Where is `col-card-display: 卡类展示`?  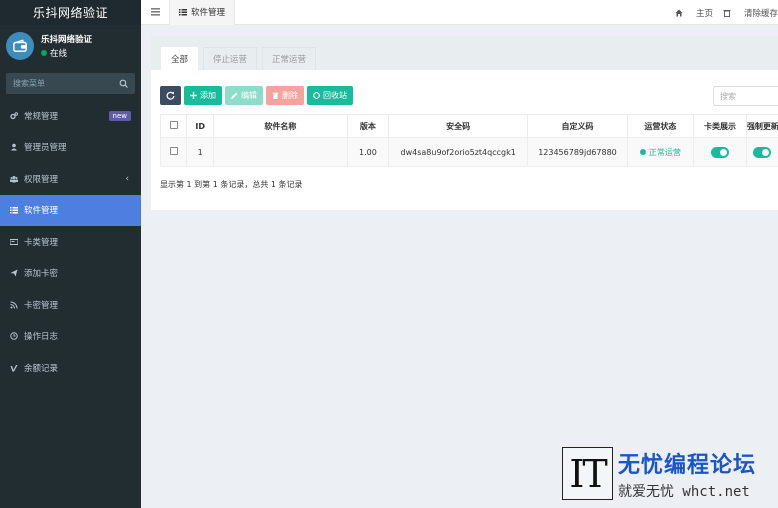
col-card-display: 卡类展示 is located at coordinates (720, 126).